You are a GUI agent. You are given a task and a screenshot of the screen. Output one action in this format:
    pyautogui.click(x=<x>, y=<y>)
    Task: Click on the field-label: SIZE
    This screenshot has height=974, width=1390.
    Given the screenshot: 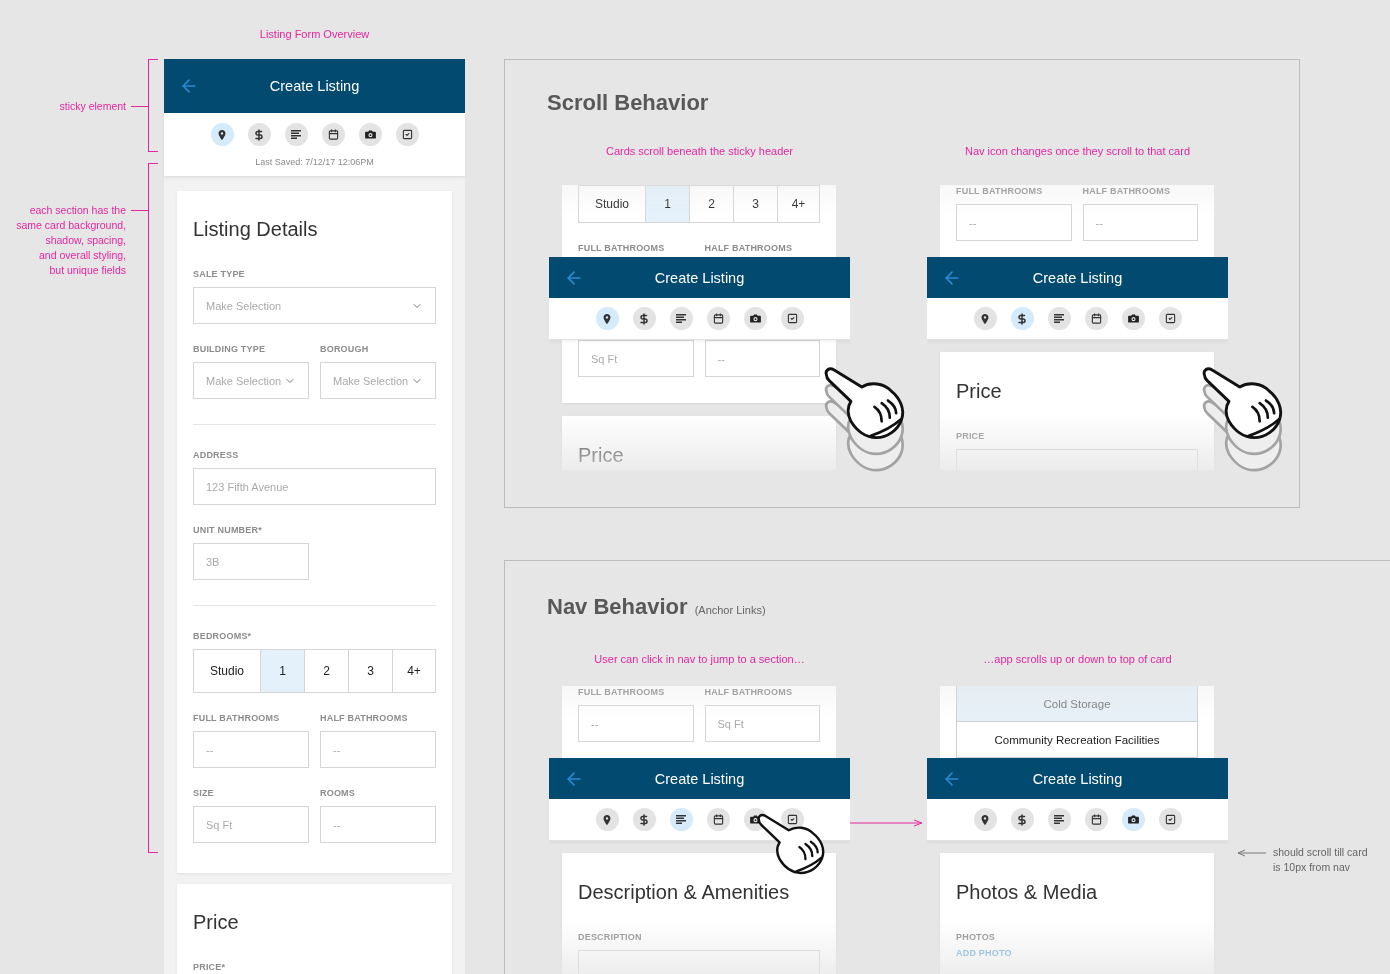 What is the action you would take?
    pyautogui.click(x=203, y=793)
    